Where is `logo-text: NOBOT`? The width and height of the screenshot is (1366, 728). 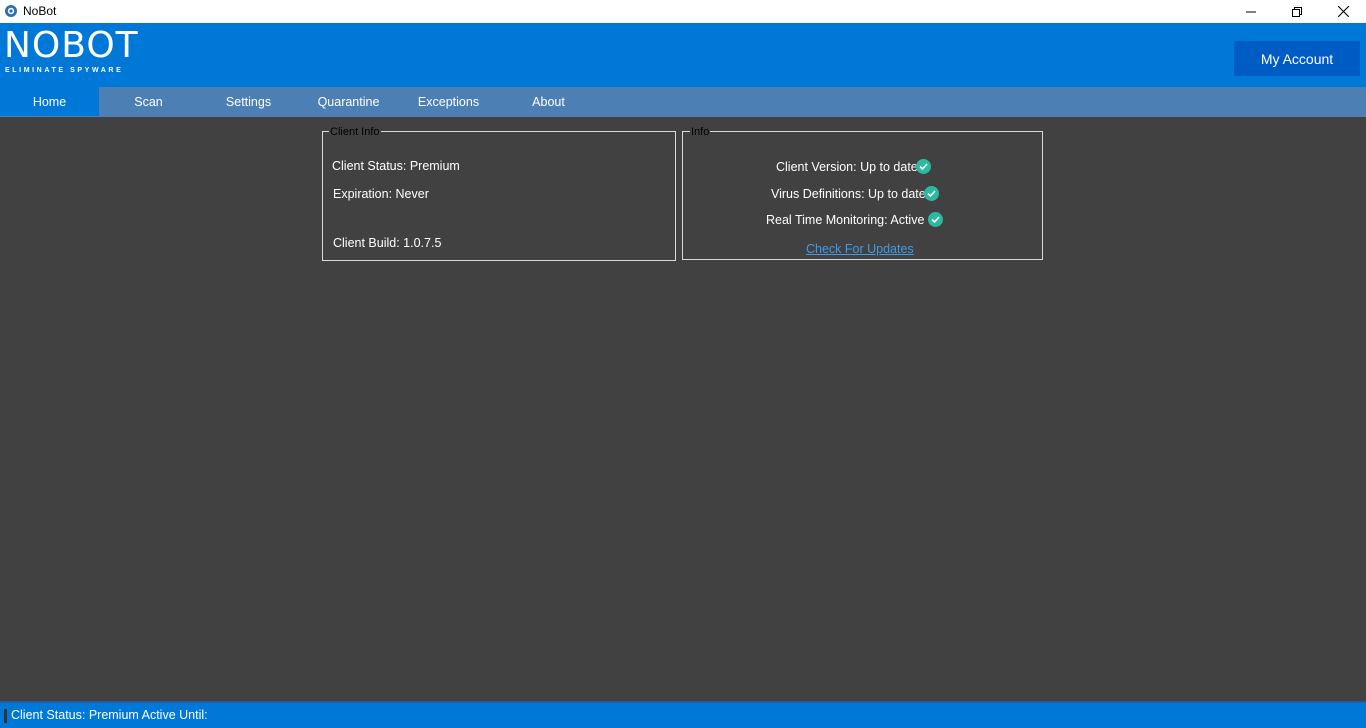
logo-text: NOBOT is located at coordinates (71, 45).